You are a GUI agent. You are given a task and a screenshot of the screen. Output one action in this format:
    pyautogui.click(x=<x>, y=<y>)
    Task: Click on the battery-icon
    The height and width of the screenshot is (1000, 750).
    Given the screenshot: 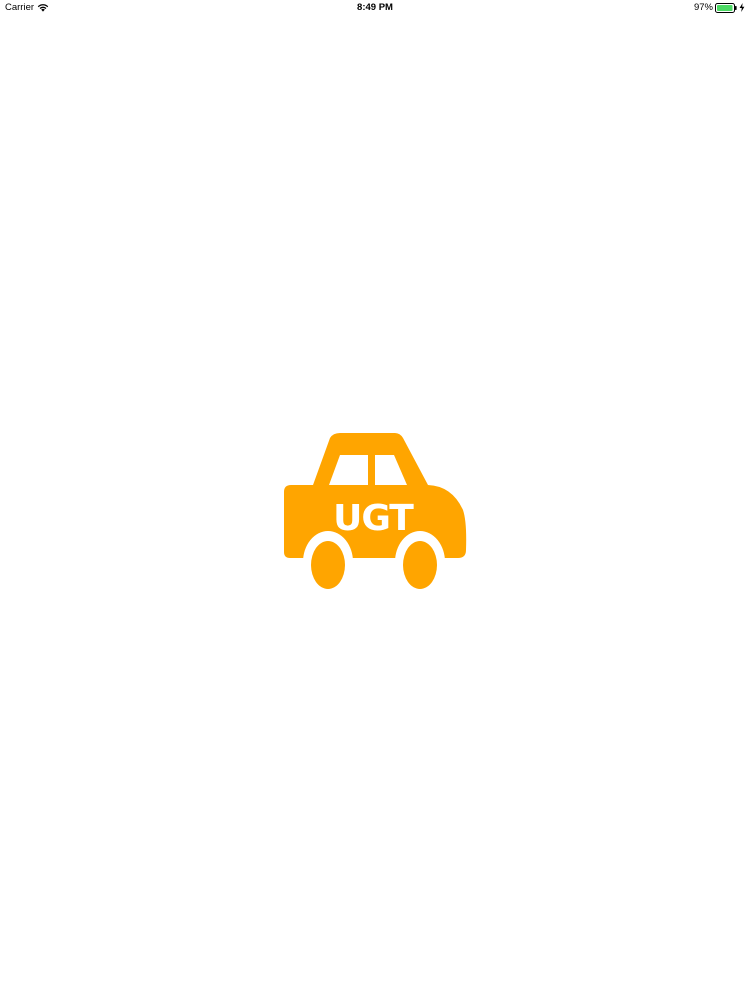 What is the action you would take?
    pyautogui.click(x=726, y=7)
    